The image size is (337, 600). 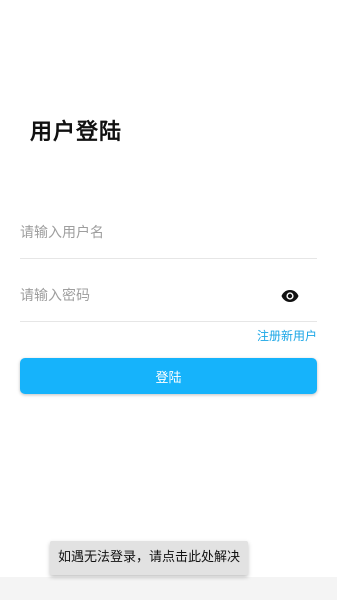 I want to click on help-toast: 如遇无法登录，请点击此处解决, so click(x=149, y=558).